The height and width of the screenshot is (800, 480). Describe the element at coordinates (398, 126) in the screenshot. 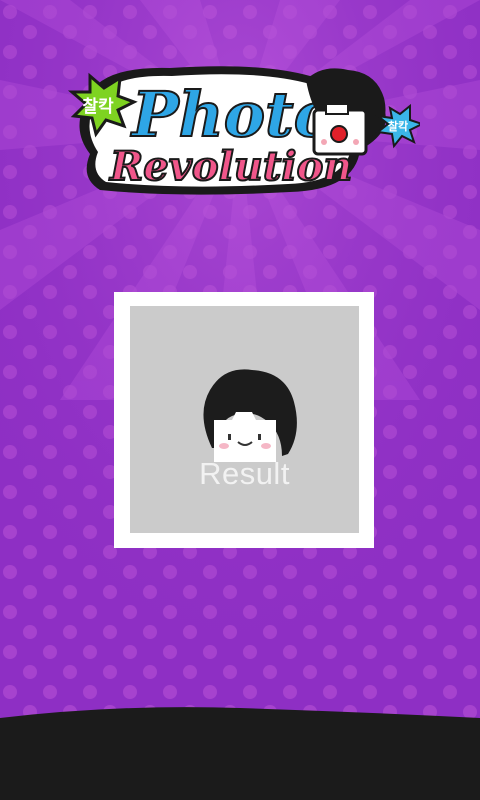

I see `badge-right-label: 찰칵` at that location.